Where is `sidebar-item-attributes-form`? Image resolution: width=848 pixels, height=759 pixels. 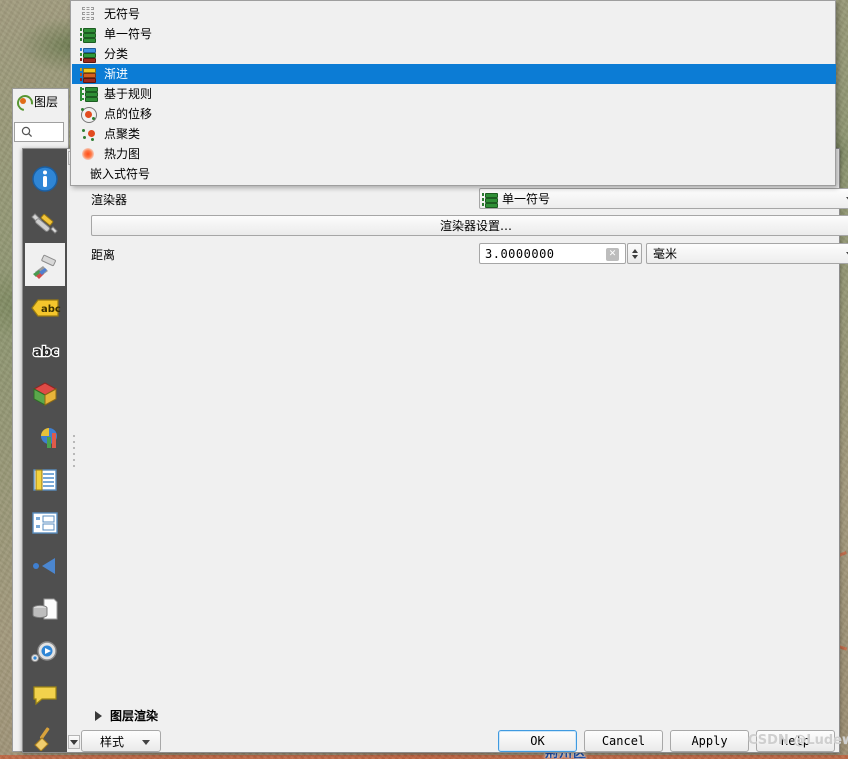 sidebar-item-attributes-form is located at coordinates (45, 522).